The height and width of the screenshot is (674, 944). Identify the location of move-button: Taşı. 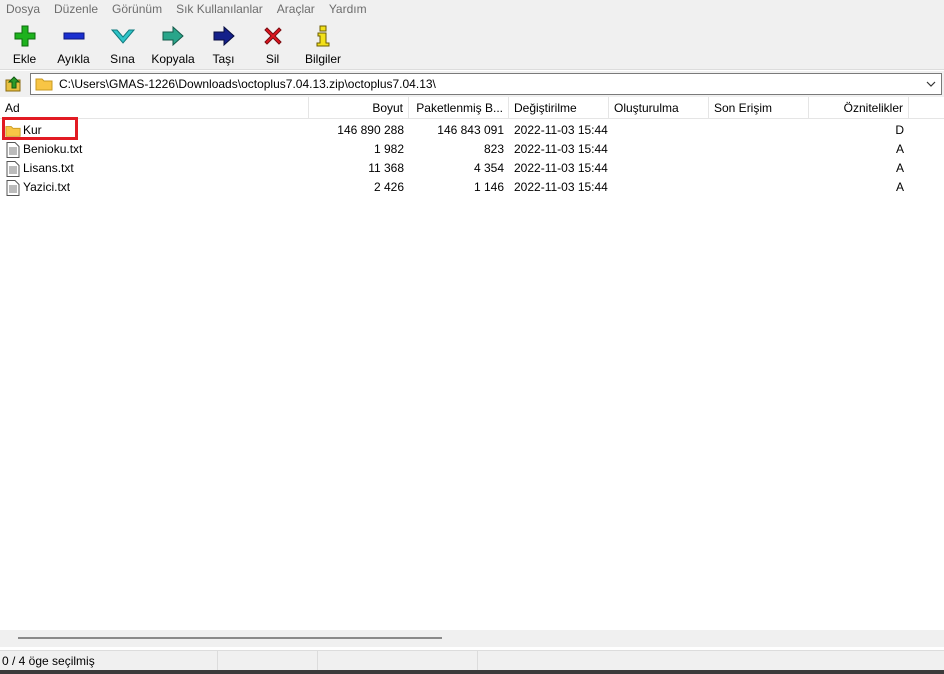
(223, 44).